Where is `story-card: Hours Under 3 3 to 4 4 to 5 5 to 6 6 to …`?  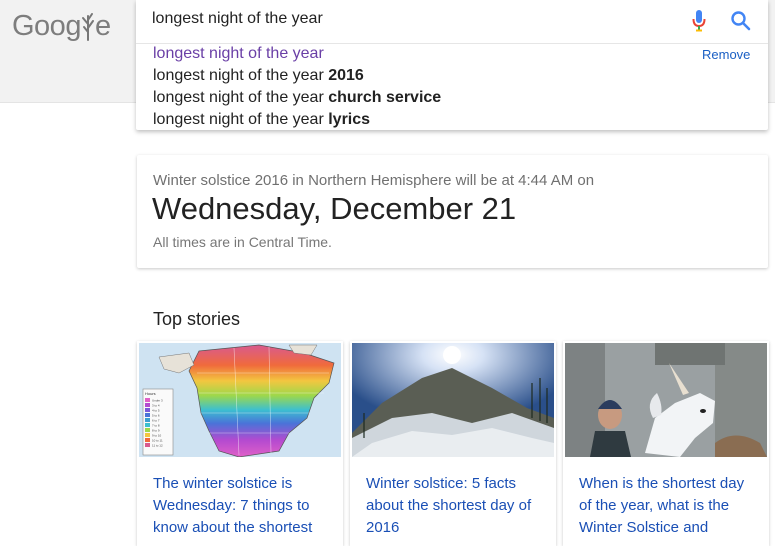 story-card: Hours Under 3 3 to 4 4 to 5 5 to 6 6 to … is located at coordinates (240, 443).